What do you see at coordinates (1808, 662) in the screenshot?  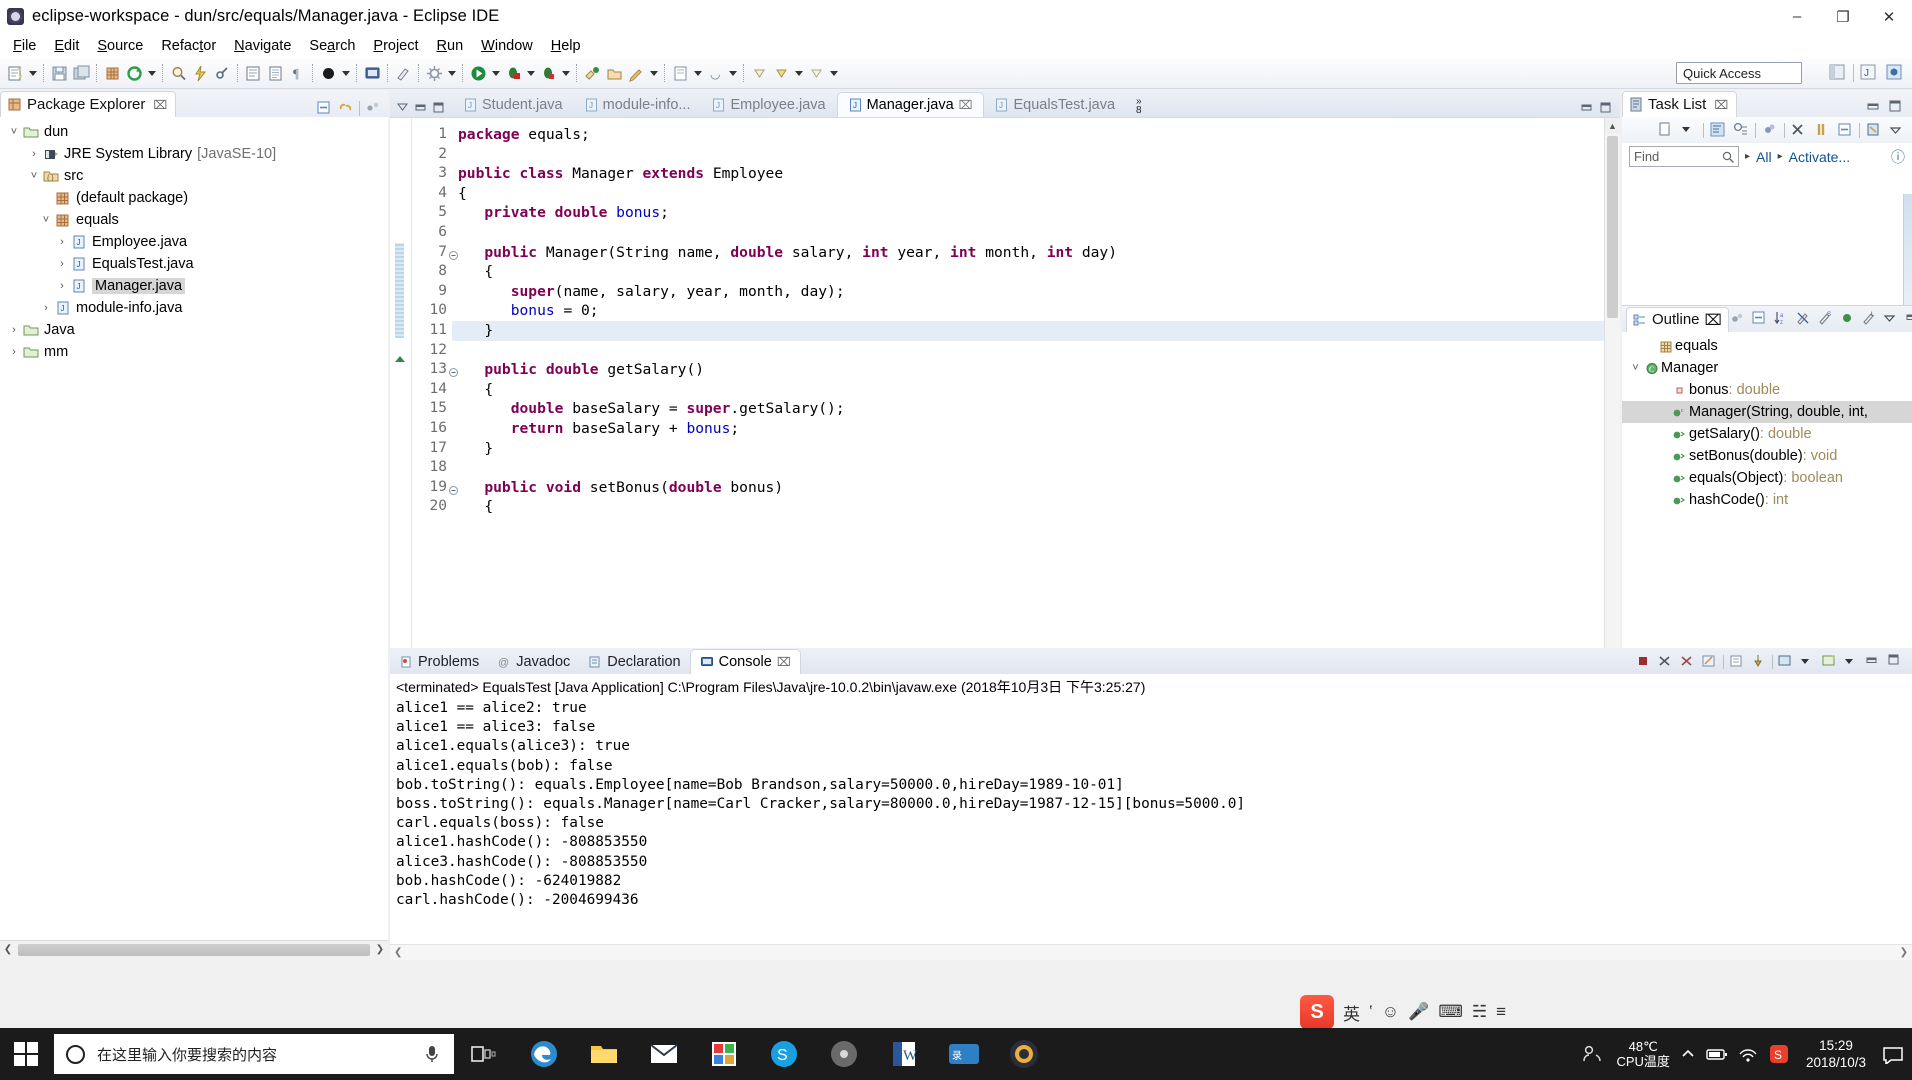 I see `console-dropdown-icon` at bounding box center [1808, 662].